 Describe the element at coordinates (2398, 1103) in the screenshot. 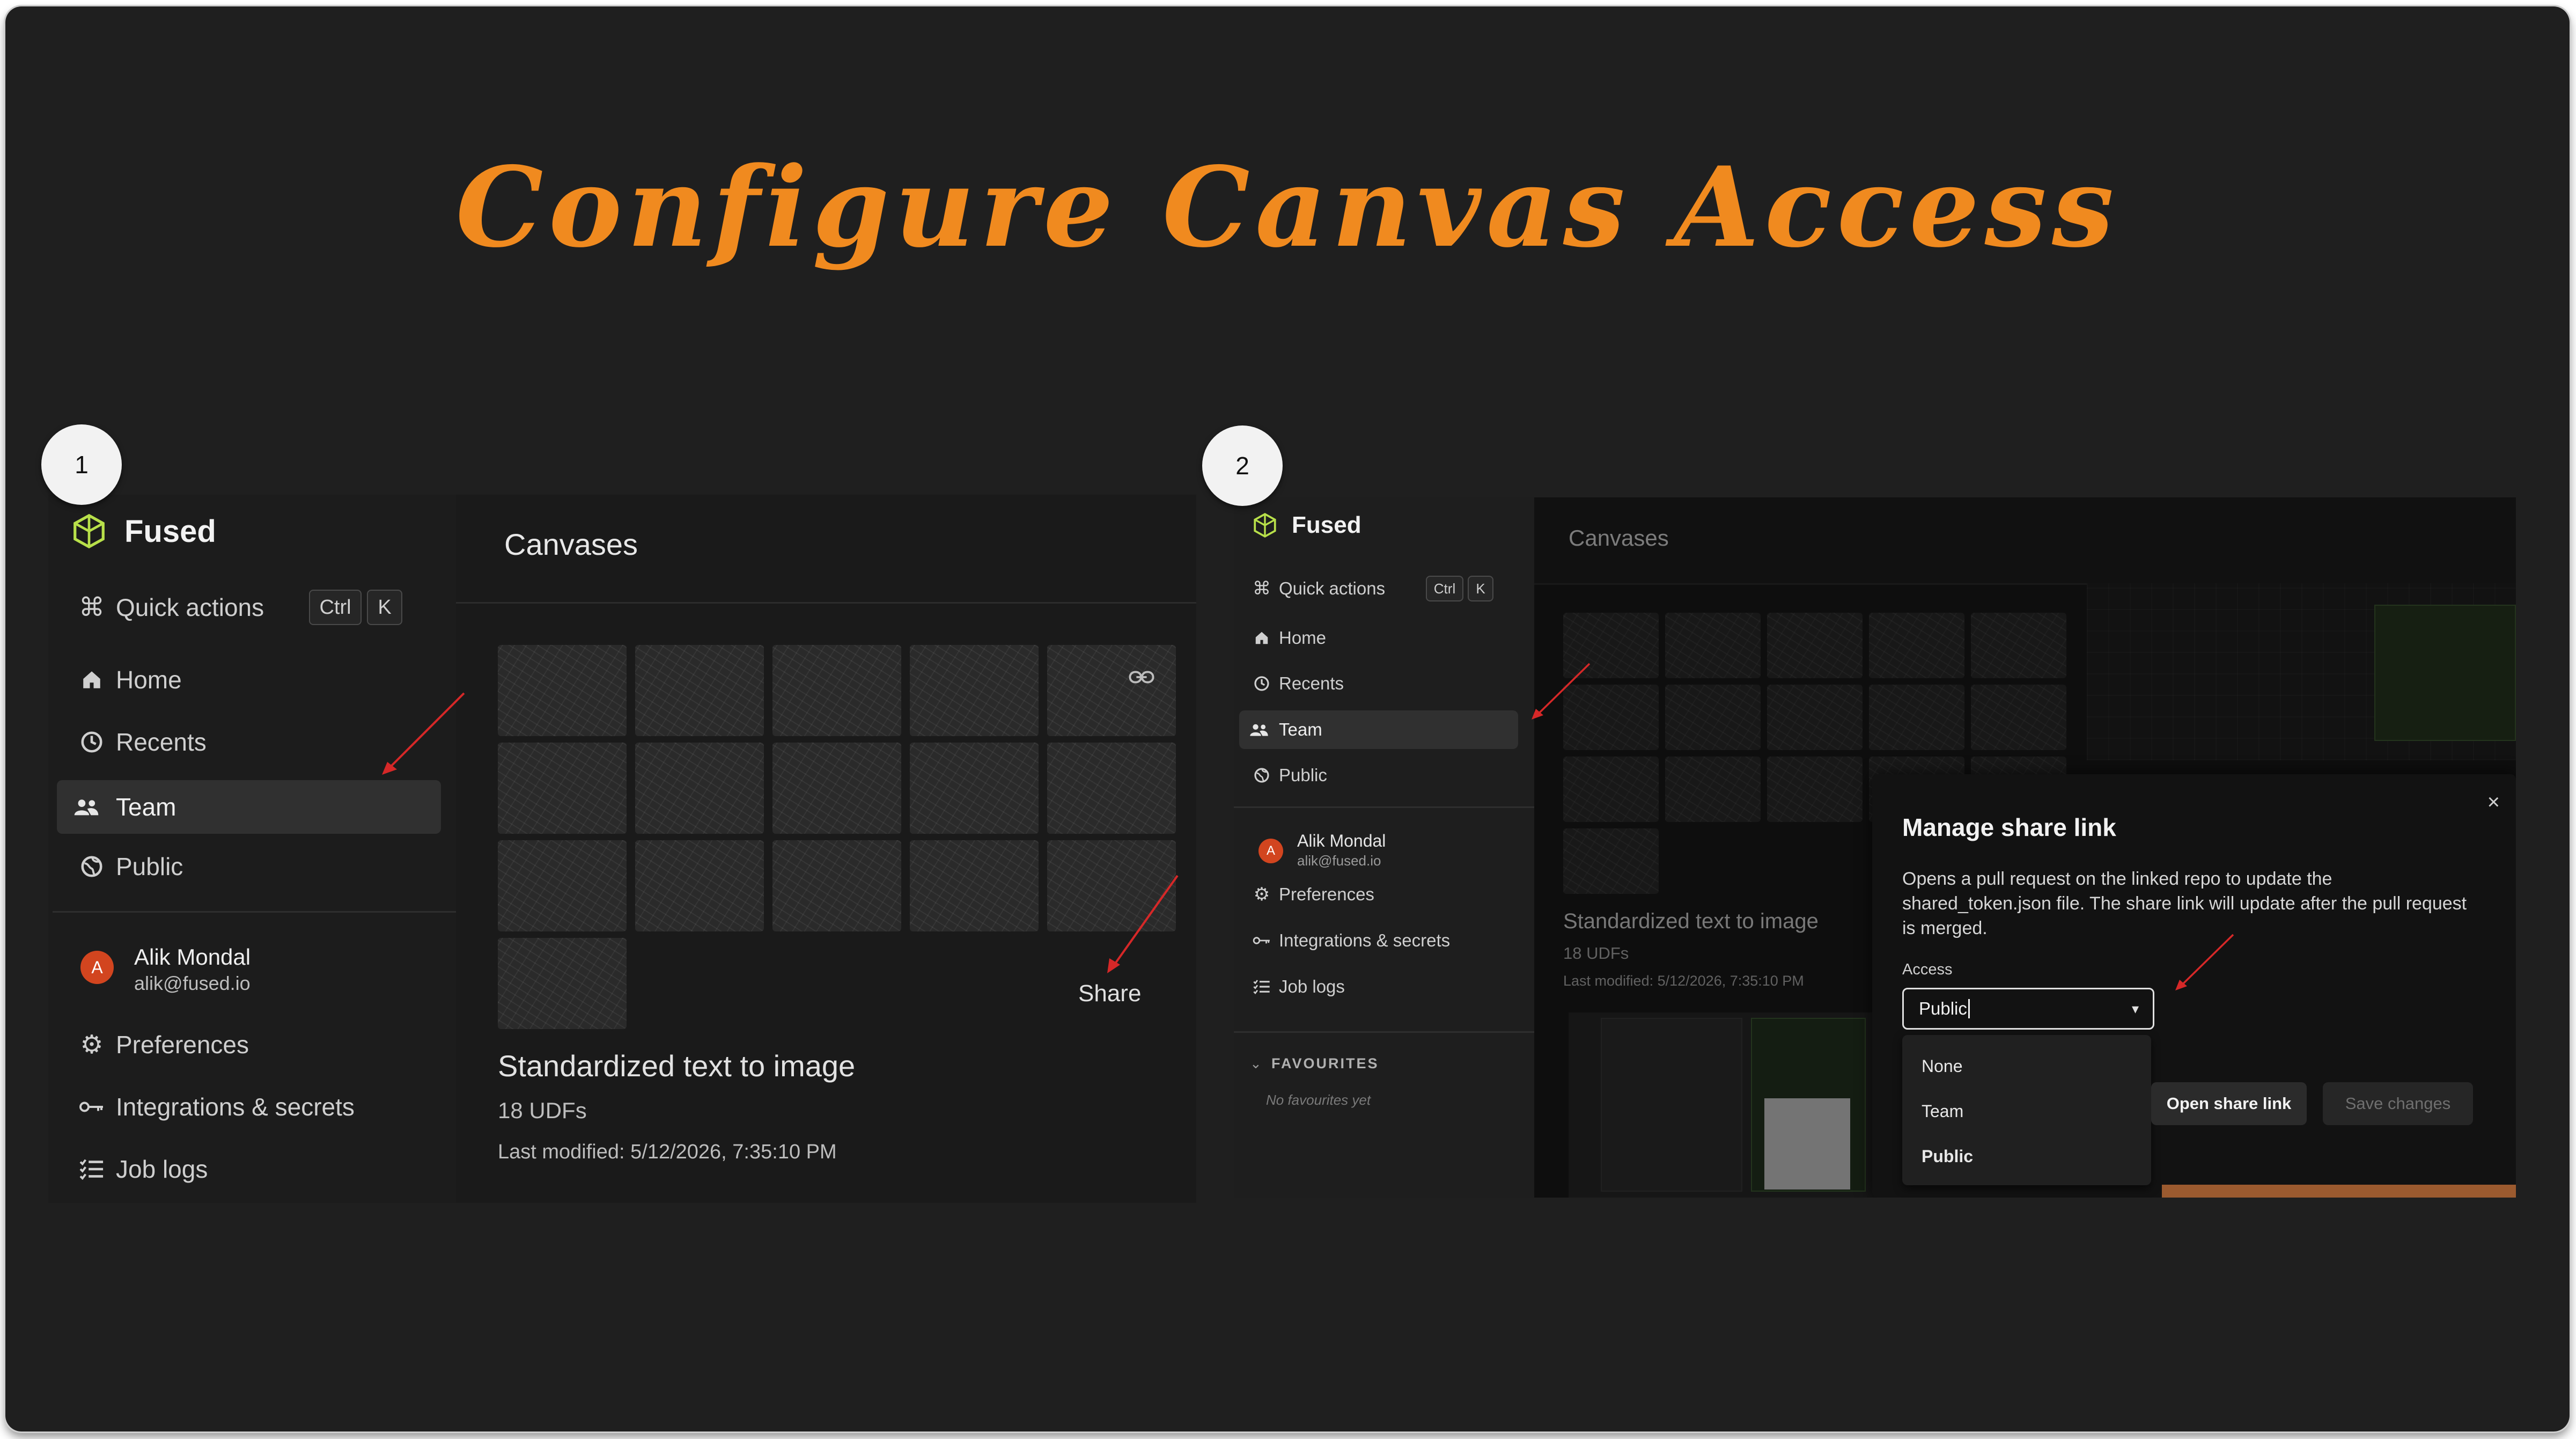

I see `save-changes-button: Save changes` at that location.